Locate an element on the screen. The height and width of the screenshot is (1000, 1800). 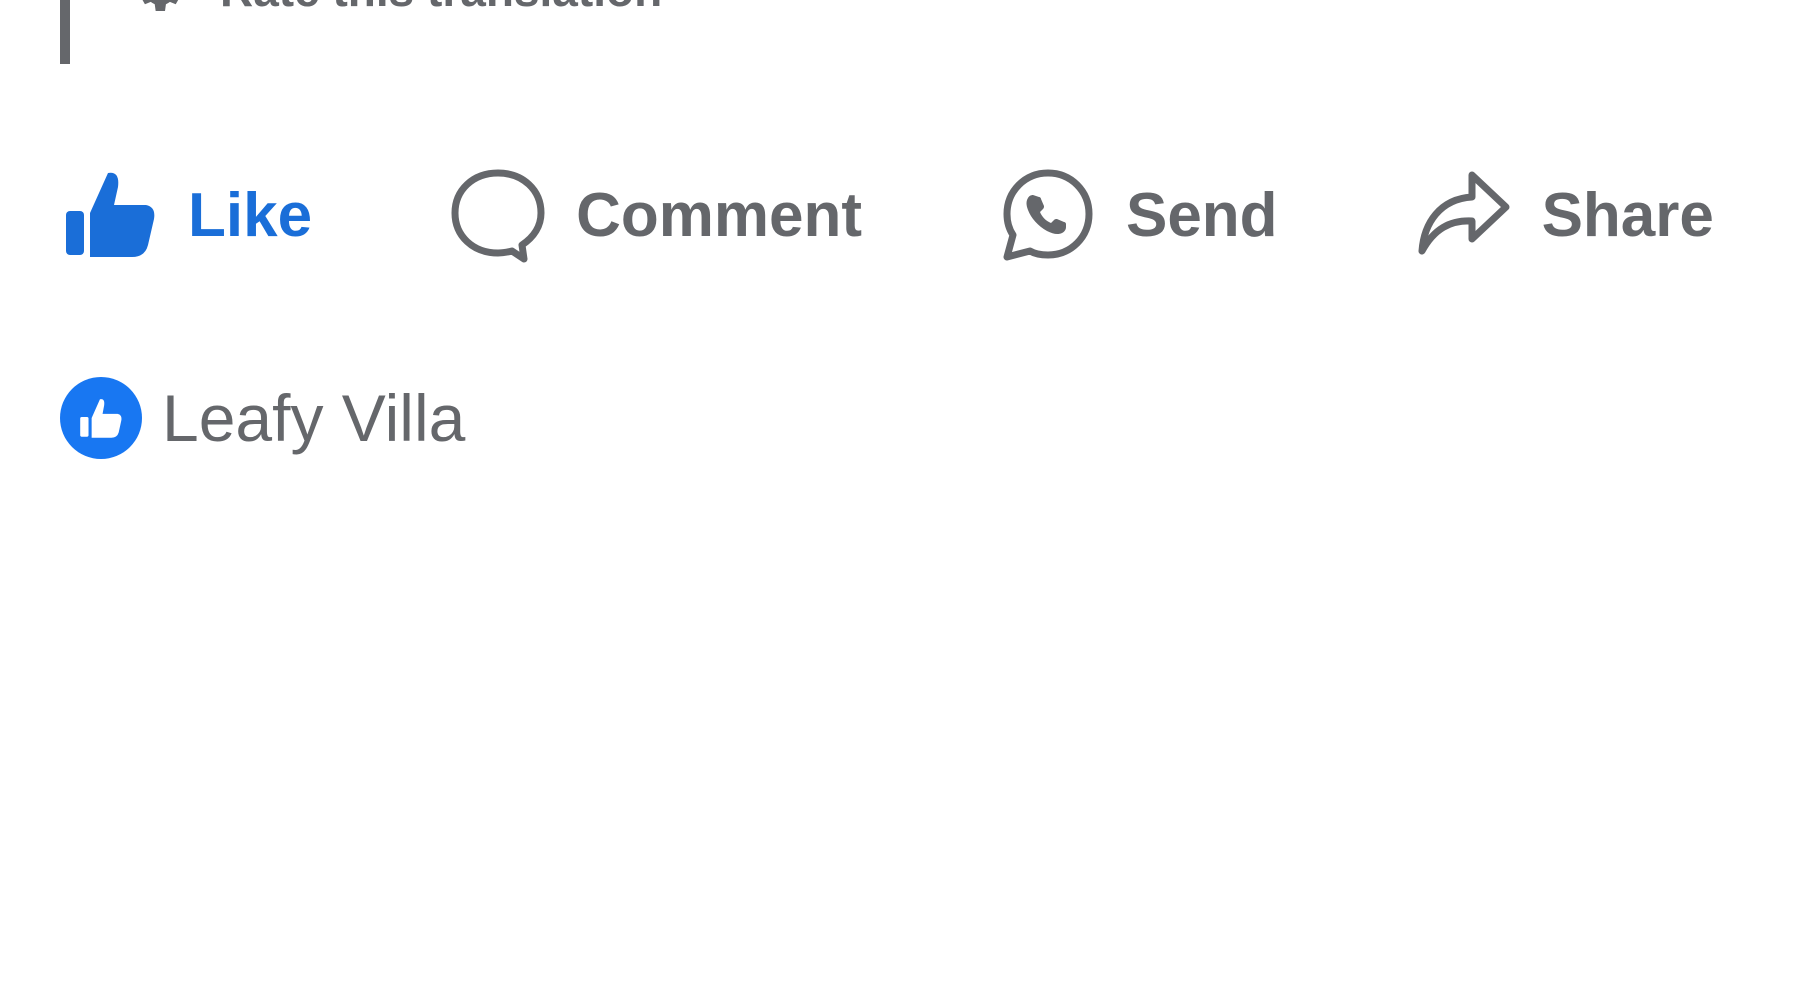
reaction-summary: Leafy Villa is located at coordinates (262, 418).